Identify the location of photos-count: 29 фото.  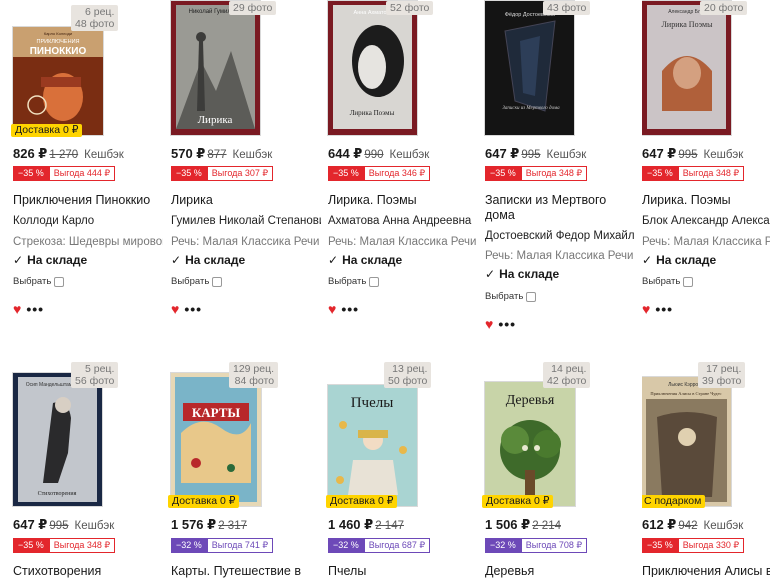
(253, 8).